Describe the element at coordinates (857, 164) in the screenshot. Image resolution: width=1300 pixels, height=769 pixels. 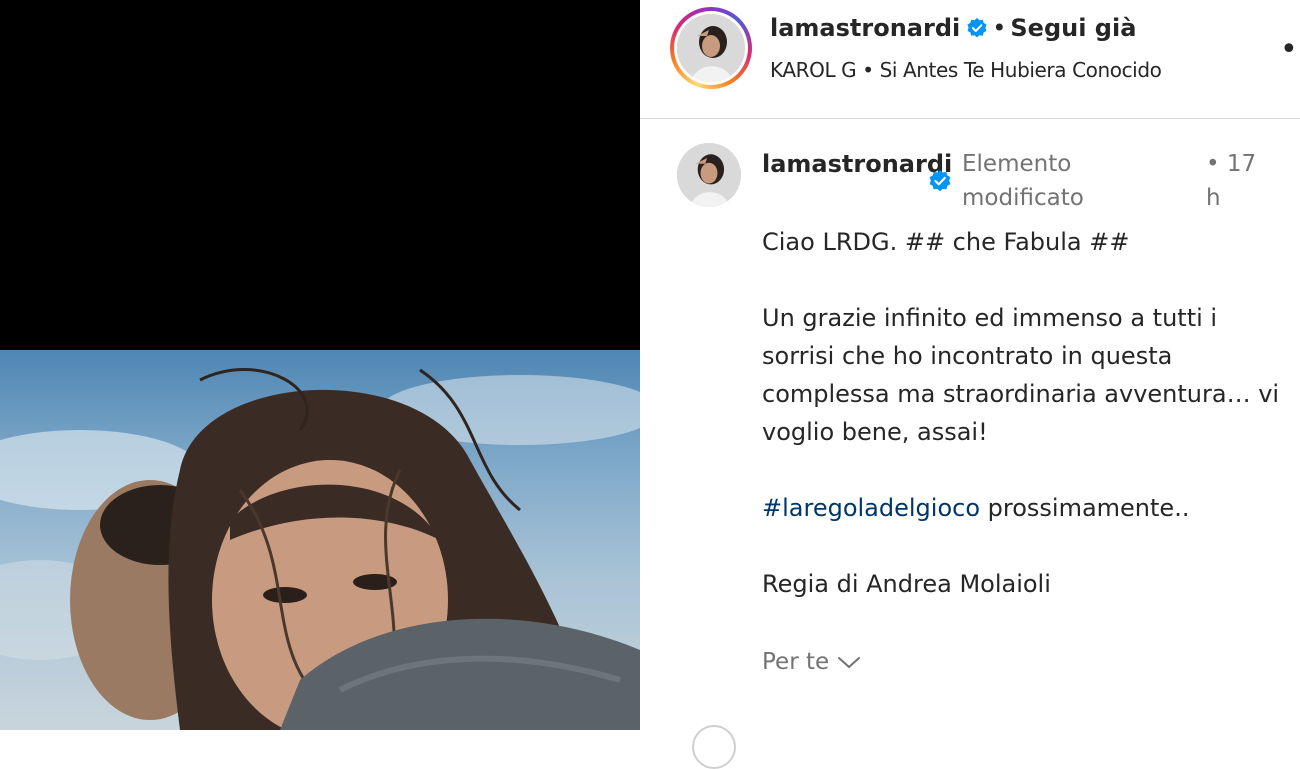
I see `caption-username: lamastronardi` at that location.